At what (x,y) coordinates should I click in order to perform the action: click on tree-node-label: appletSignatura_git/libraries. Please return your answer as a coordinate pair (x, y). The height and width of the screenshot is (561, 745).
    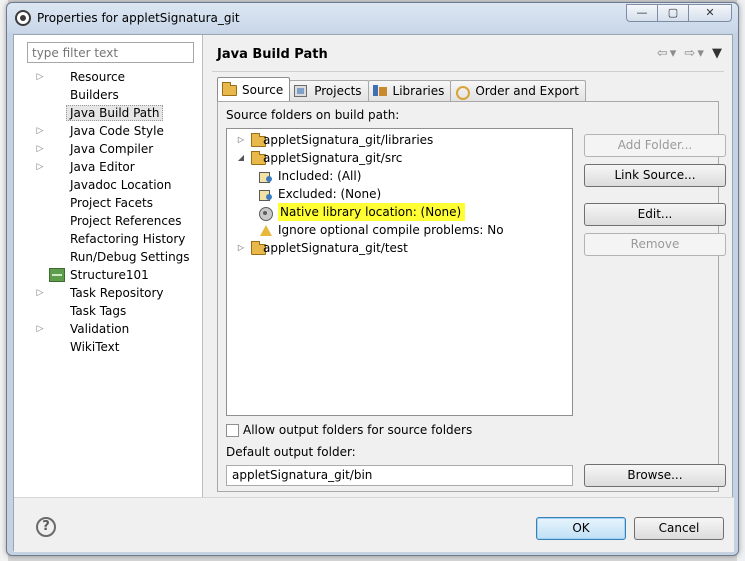
    Looking at the image, I should click on (348, 140).